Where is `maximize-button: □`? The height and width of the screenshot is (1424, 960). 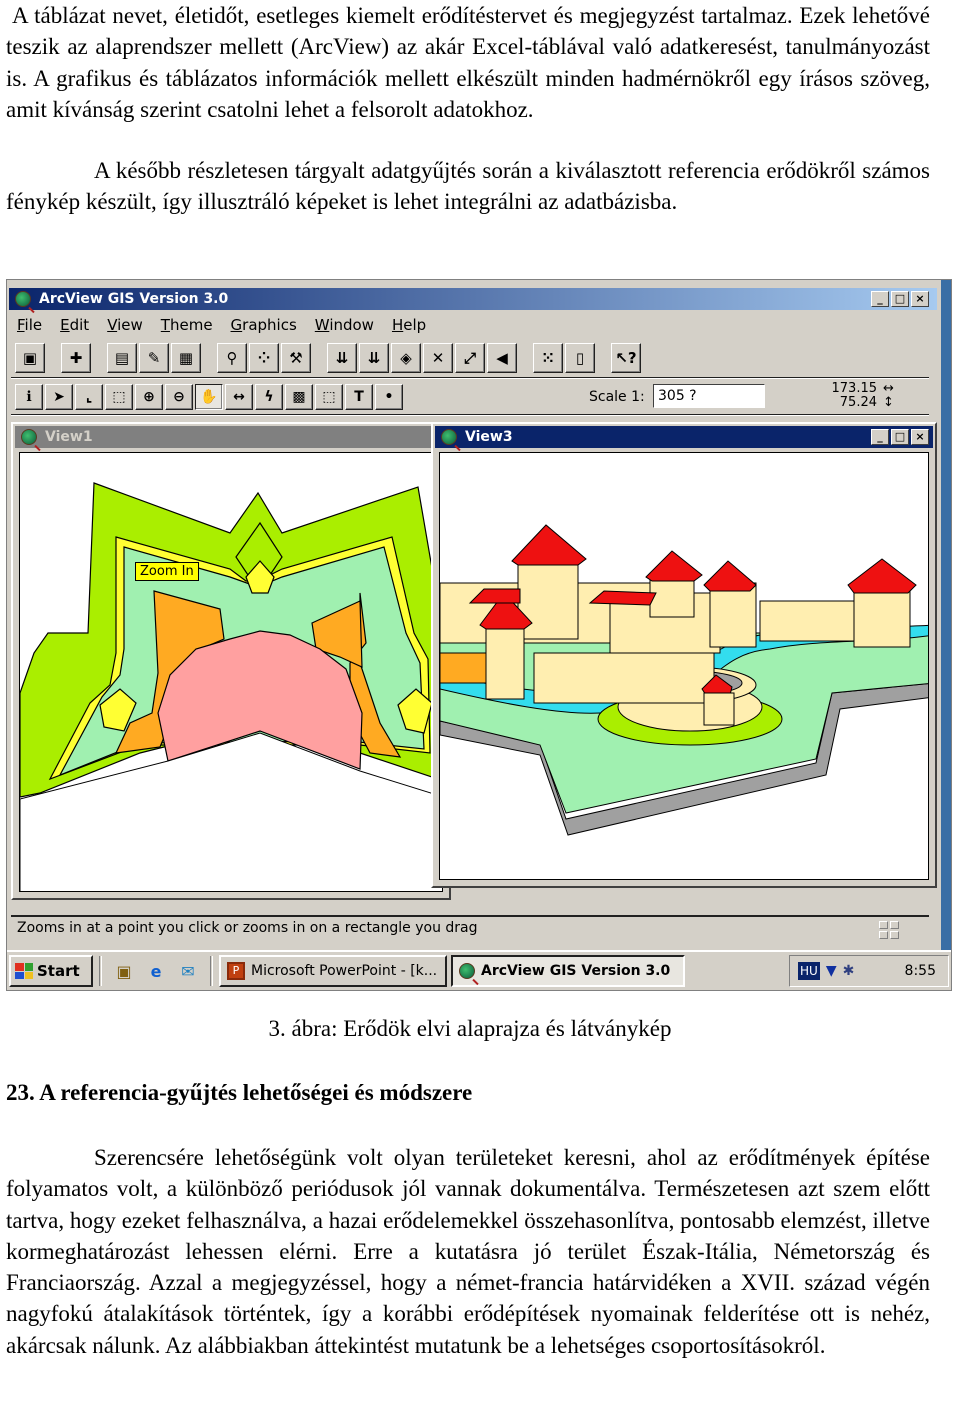 maximize-button: □ is located at coordinates (900, 299).